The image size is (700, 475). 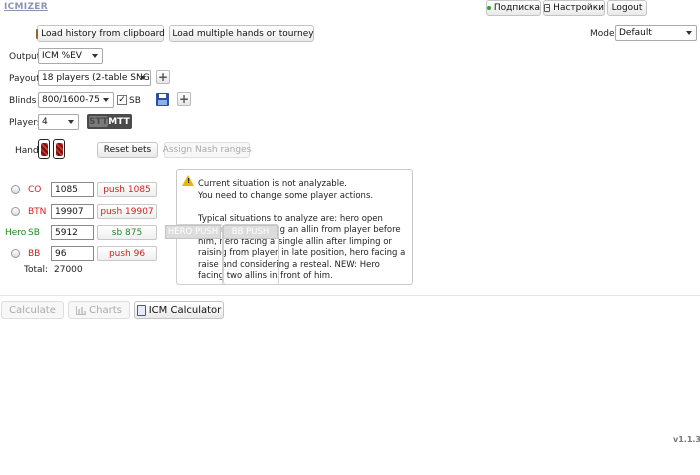 What do you see at coordinates (578, 8) in the screenshot?
I see `settings-label: Настройки` at bounding box center [578, 8].